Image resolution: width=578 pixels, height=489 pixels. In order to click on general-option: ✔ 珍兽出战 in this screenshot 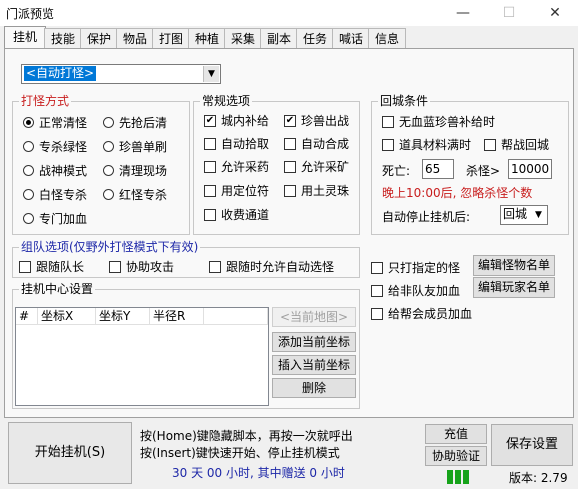, I will do `click(316, 120)`.